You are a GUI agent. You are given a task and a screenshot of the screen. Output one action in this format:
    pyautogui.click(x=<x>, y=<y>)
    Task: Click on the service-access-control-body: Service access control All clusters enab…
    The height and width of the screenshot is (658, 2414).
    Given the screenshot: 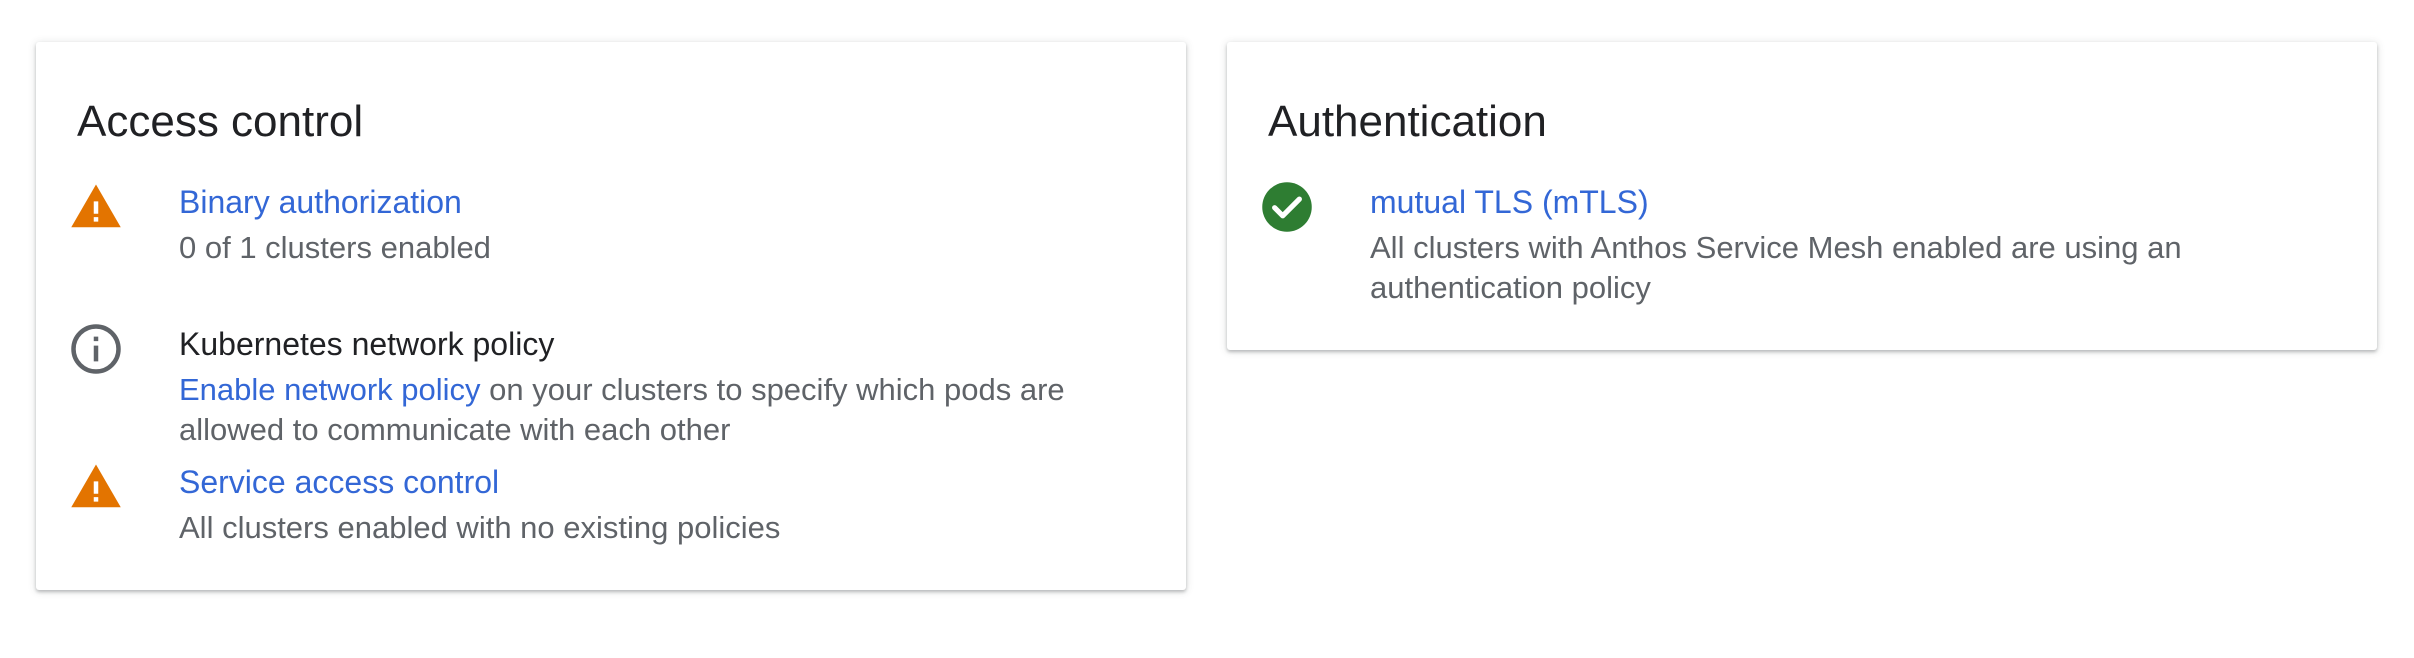 What is the action you would take?
    pyautogui.click(x=662, y=504)
    